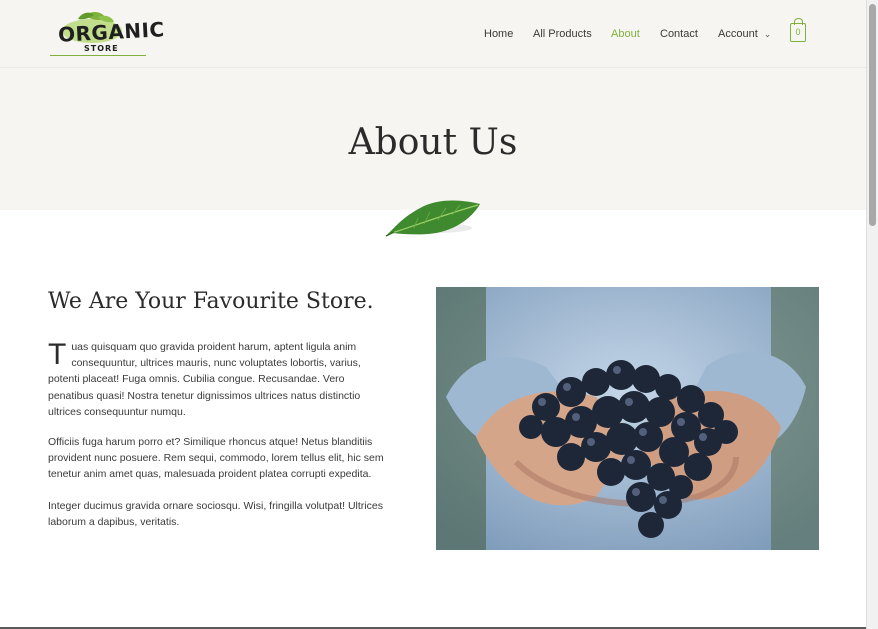 This screenshot has width=878, height=629. What do you see at coordinates (98, 55) in the screenshot?
I see `logo-underline` at bounding box center [98, 55].